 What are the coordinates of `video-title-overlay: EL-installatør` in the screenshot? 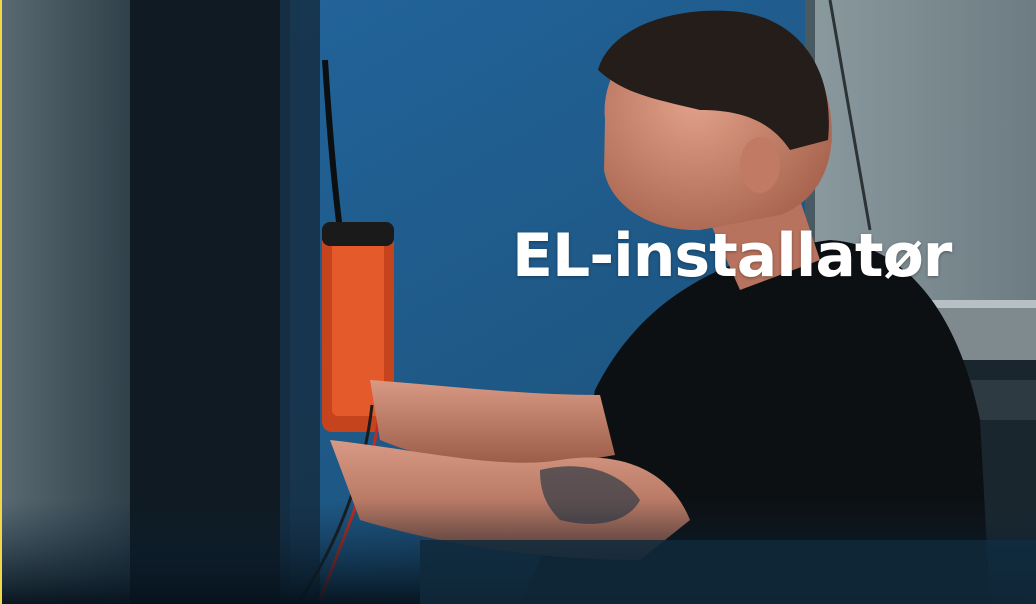 It's located at (732, 256).